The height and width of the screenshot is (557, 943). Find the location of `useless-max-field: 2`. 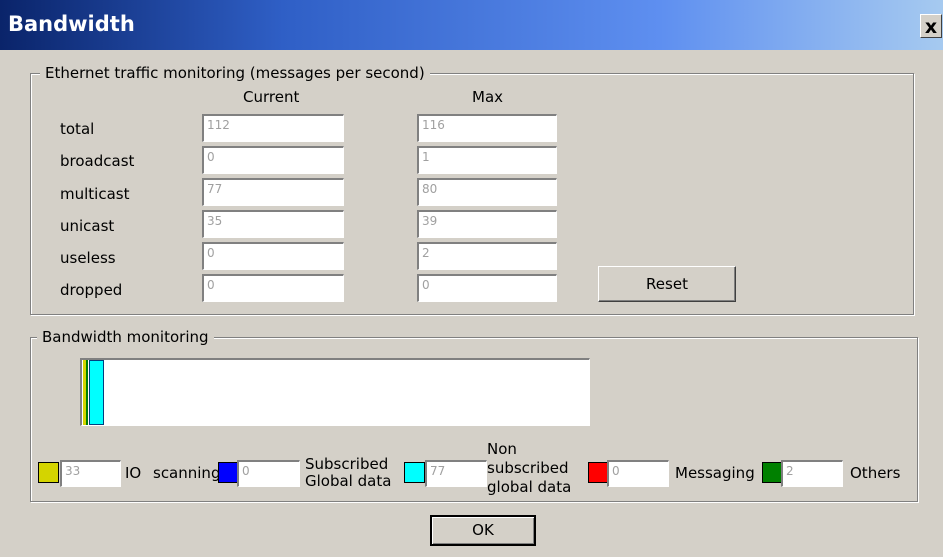

useless-max-field: 2 is located at coordinates (487, 256).